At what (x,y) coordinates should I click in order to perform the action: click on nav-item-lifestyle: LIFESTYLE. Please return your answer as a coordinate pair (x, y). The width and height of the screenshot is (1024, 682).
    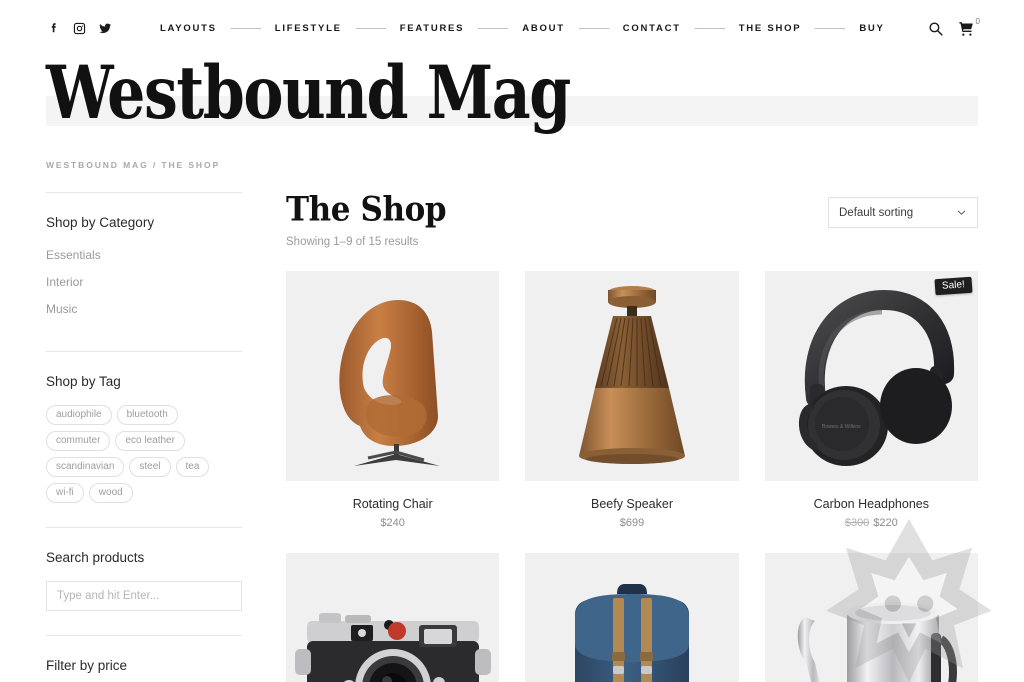
    Looking at the image, I should click on (308, 28).